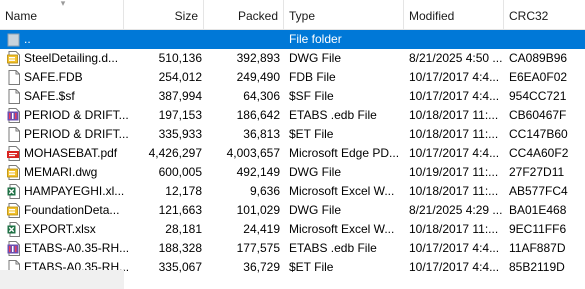 Image resolution: width=585 pixels, height=289 pixels. I want to click on file-size: 197,153, so click(180, 115).